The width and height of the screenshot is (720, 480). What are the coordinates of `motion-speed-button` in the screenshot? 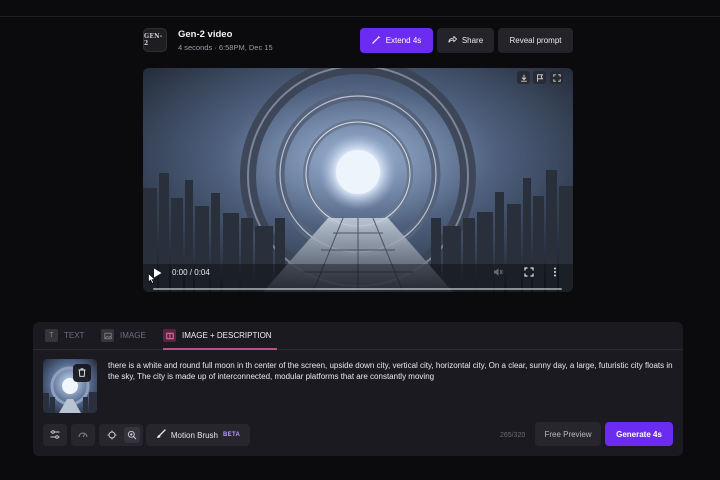 It's located at (83, 435).